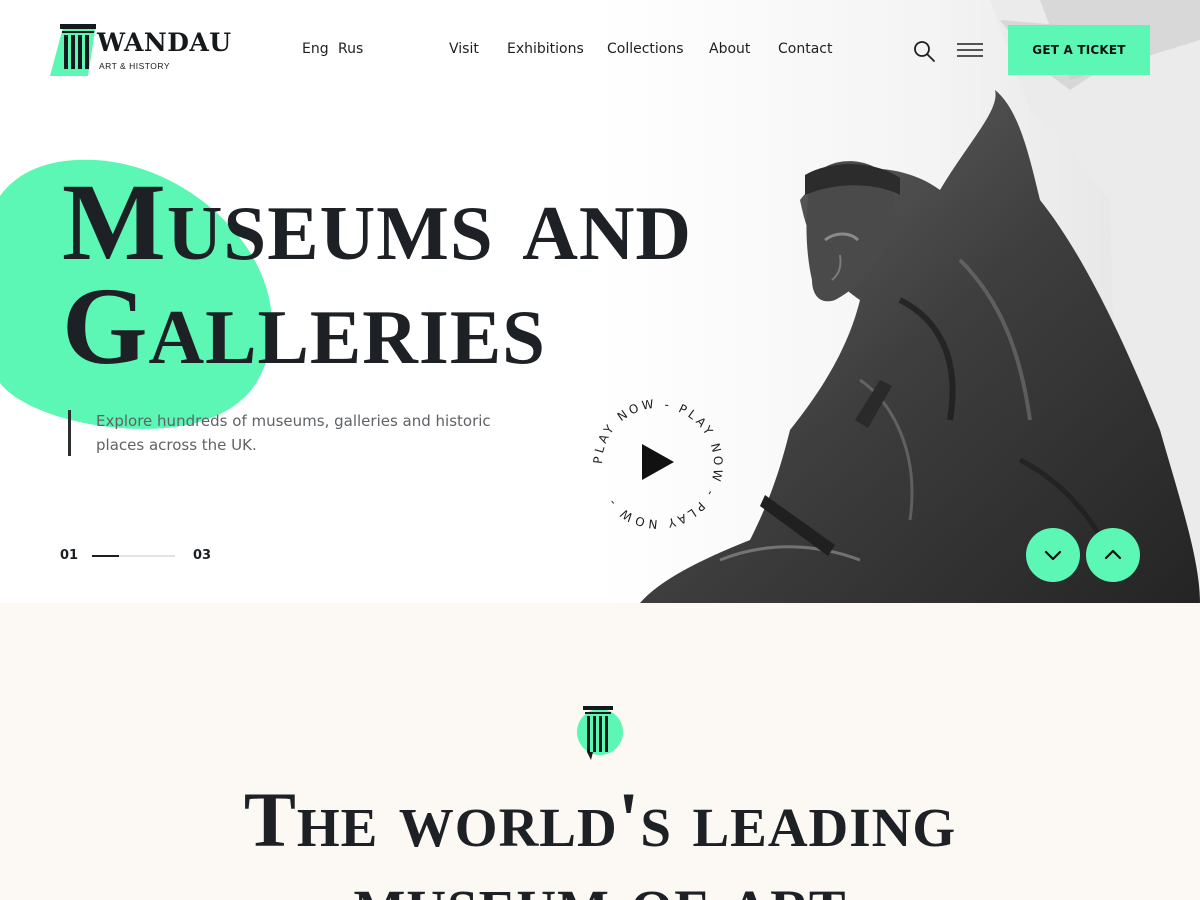  I want to click on chevron-up-icon, so click(1113, 554).